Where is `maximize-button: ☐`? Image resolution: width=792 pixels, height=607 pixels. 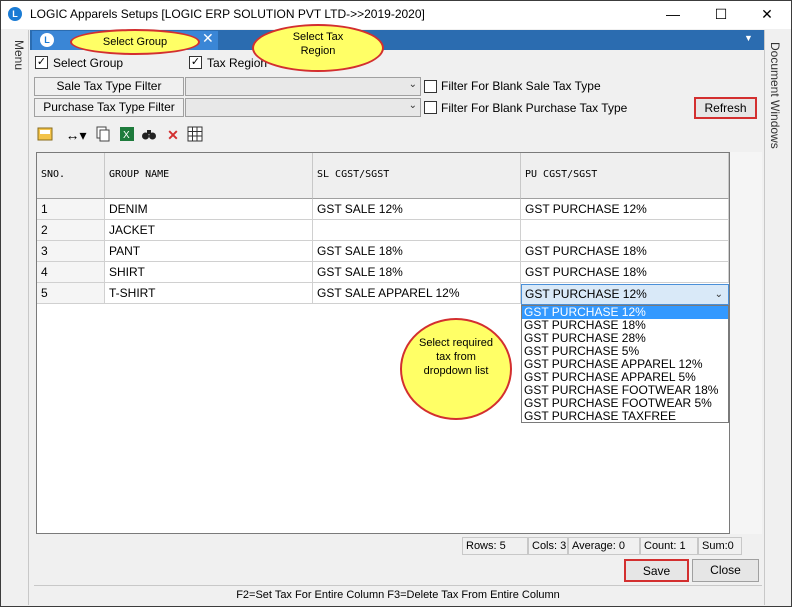
maximize-button: ☐ is located at coordinates (721, 14).